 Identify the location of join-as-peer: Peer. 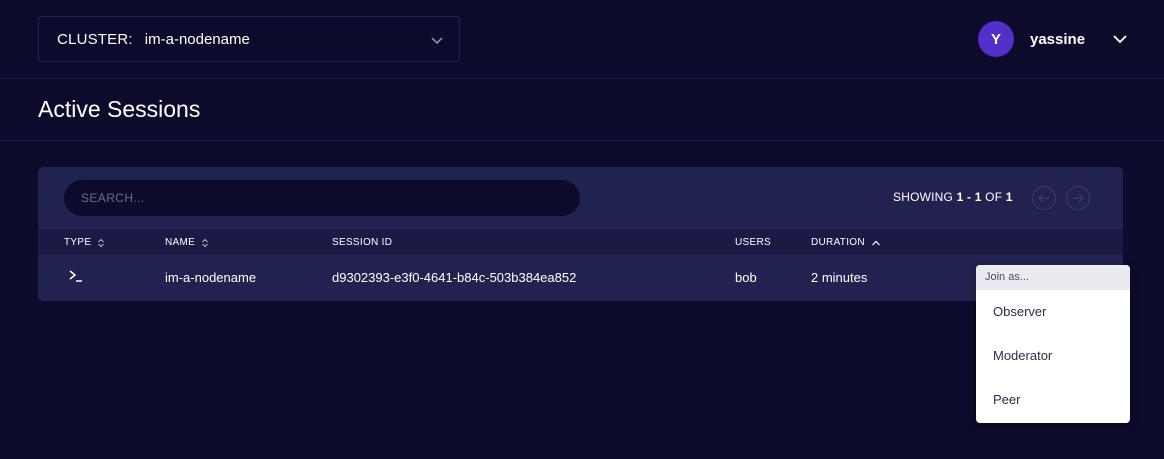
(1053, 400).